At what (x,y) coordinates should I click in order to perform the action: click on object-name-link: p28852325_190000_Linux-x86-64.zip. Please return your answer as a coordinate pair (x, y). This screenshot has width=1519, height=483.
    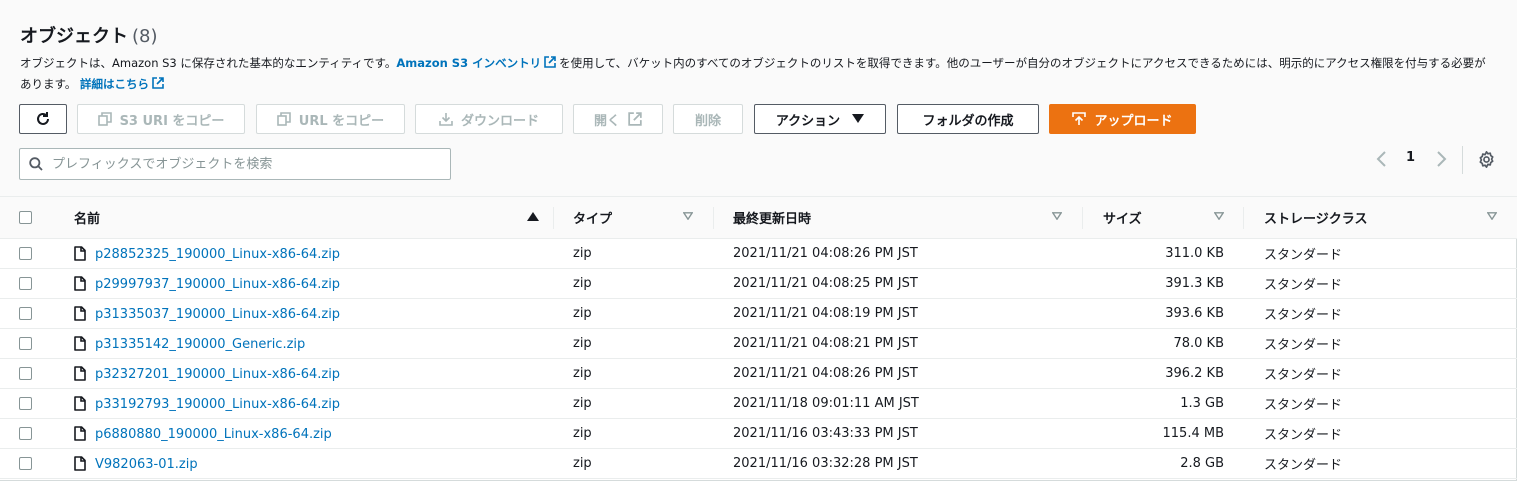
    Looking at the image, I should click on (217, 254).